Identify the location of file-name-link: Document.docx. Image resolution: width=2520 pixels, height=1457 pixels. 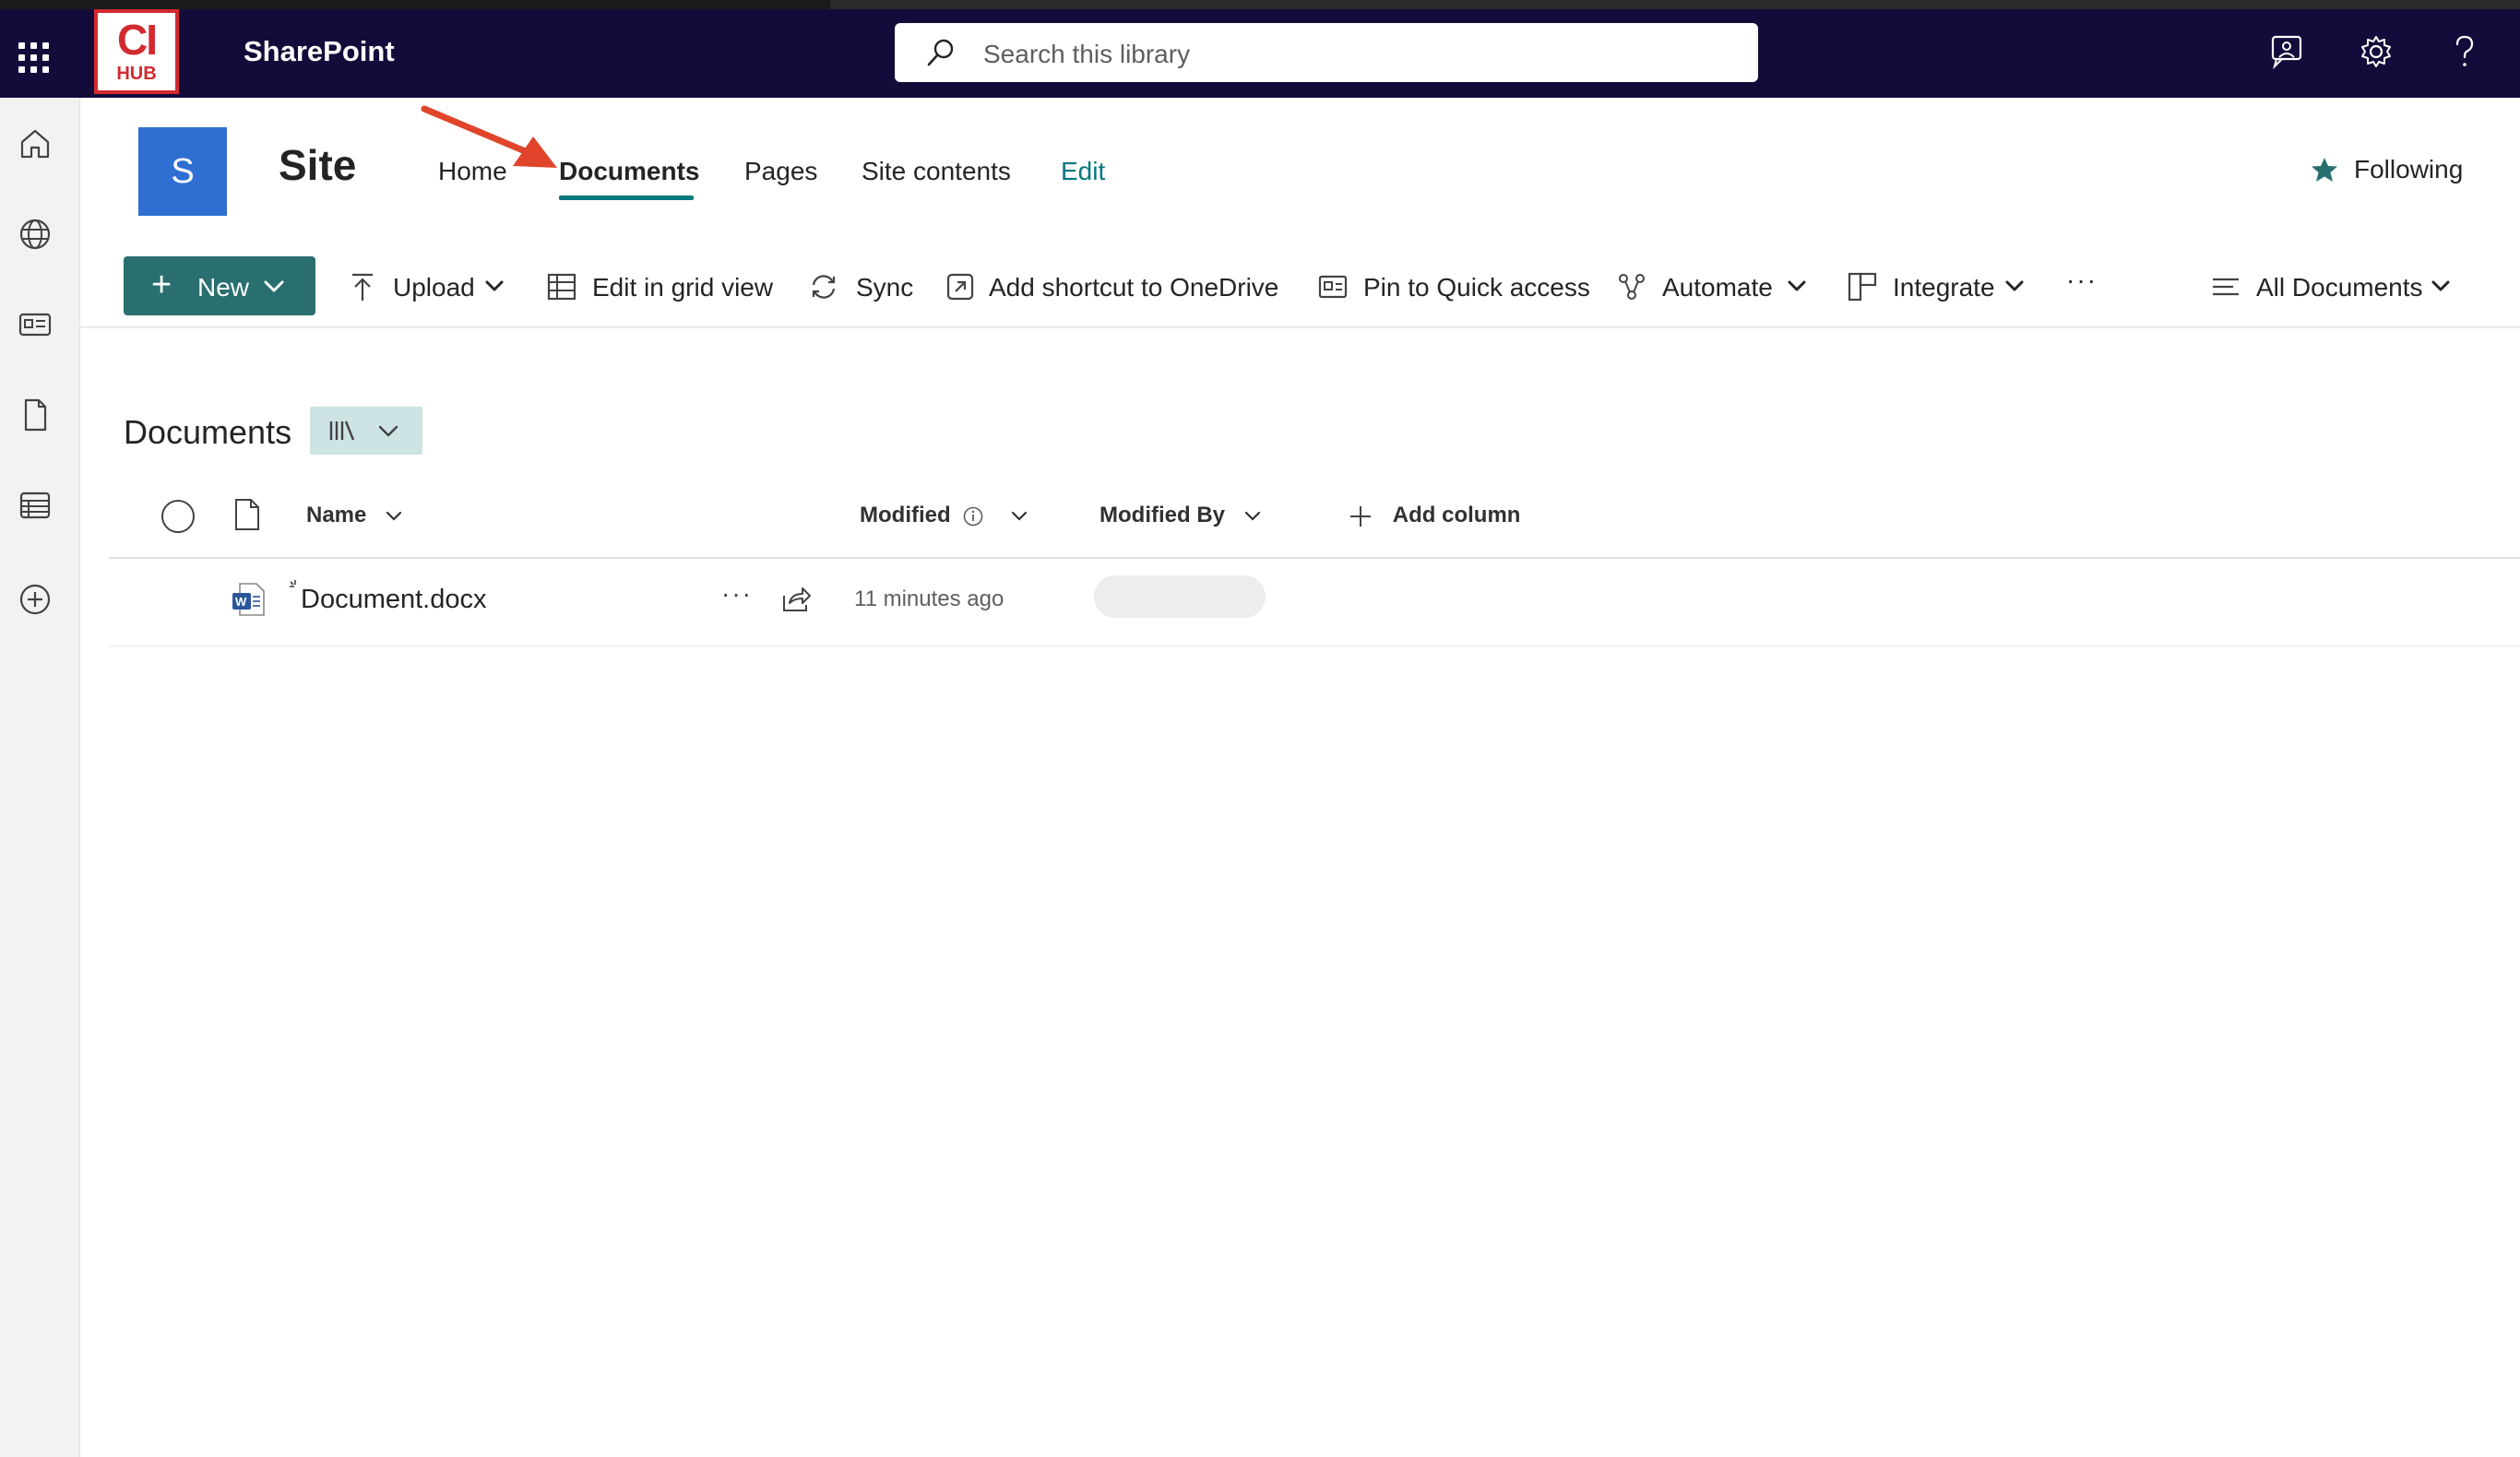
(394, 600).